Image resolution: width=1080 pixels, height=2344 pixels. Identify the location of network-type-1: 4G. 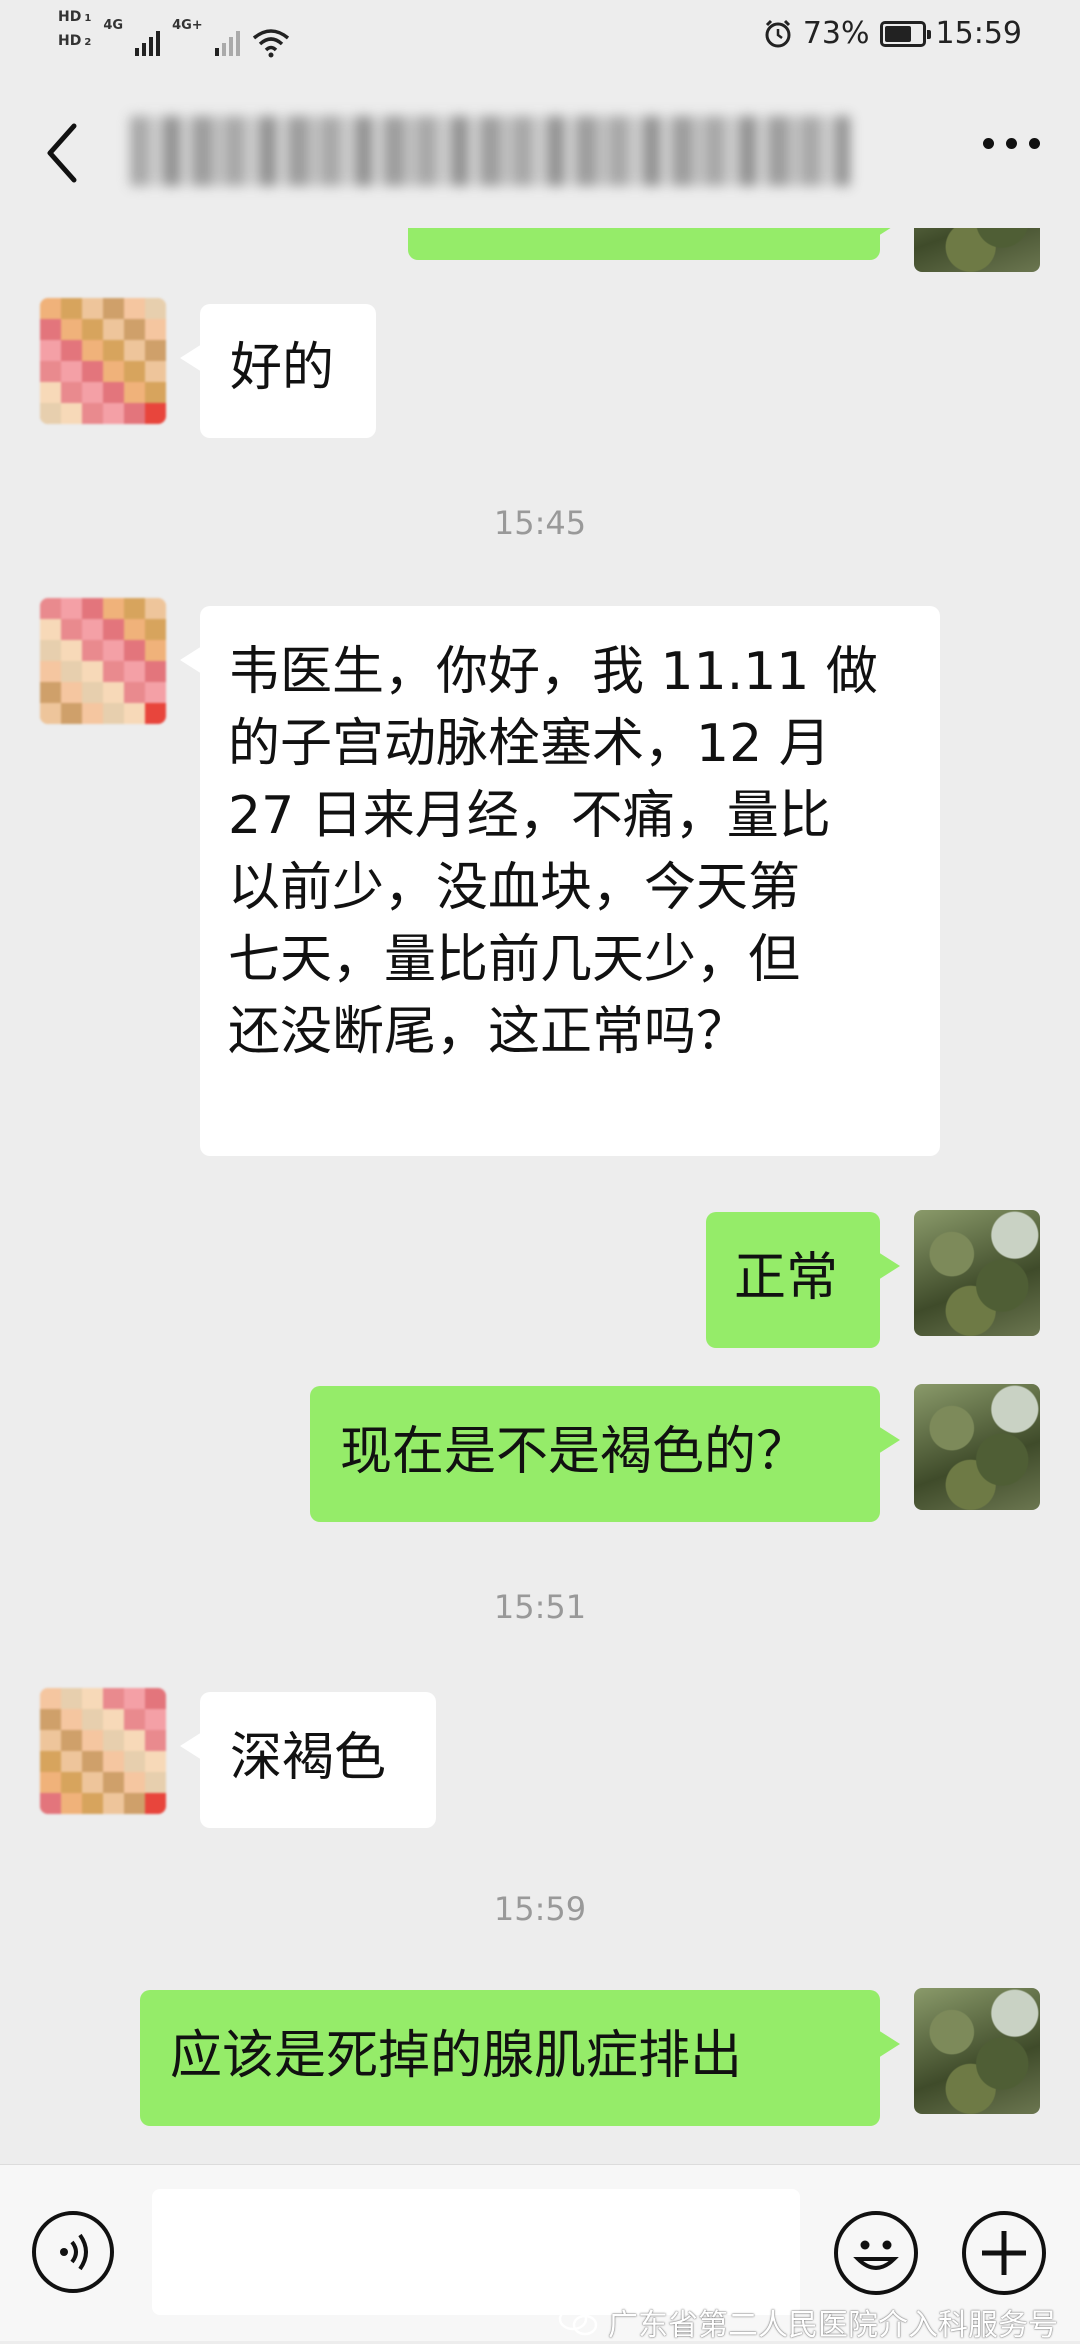
(113, 25).